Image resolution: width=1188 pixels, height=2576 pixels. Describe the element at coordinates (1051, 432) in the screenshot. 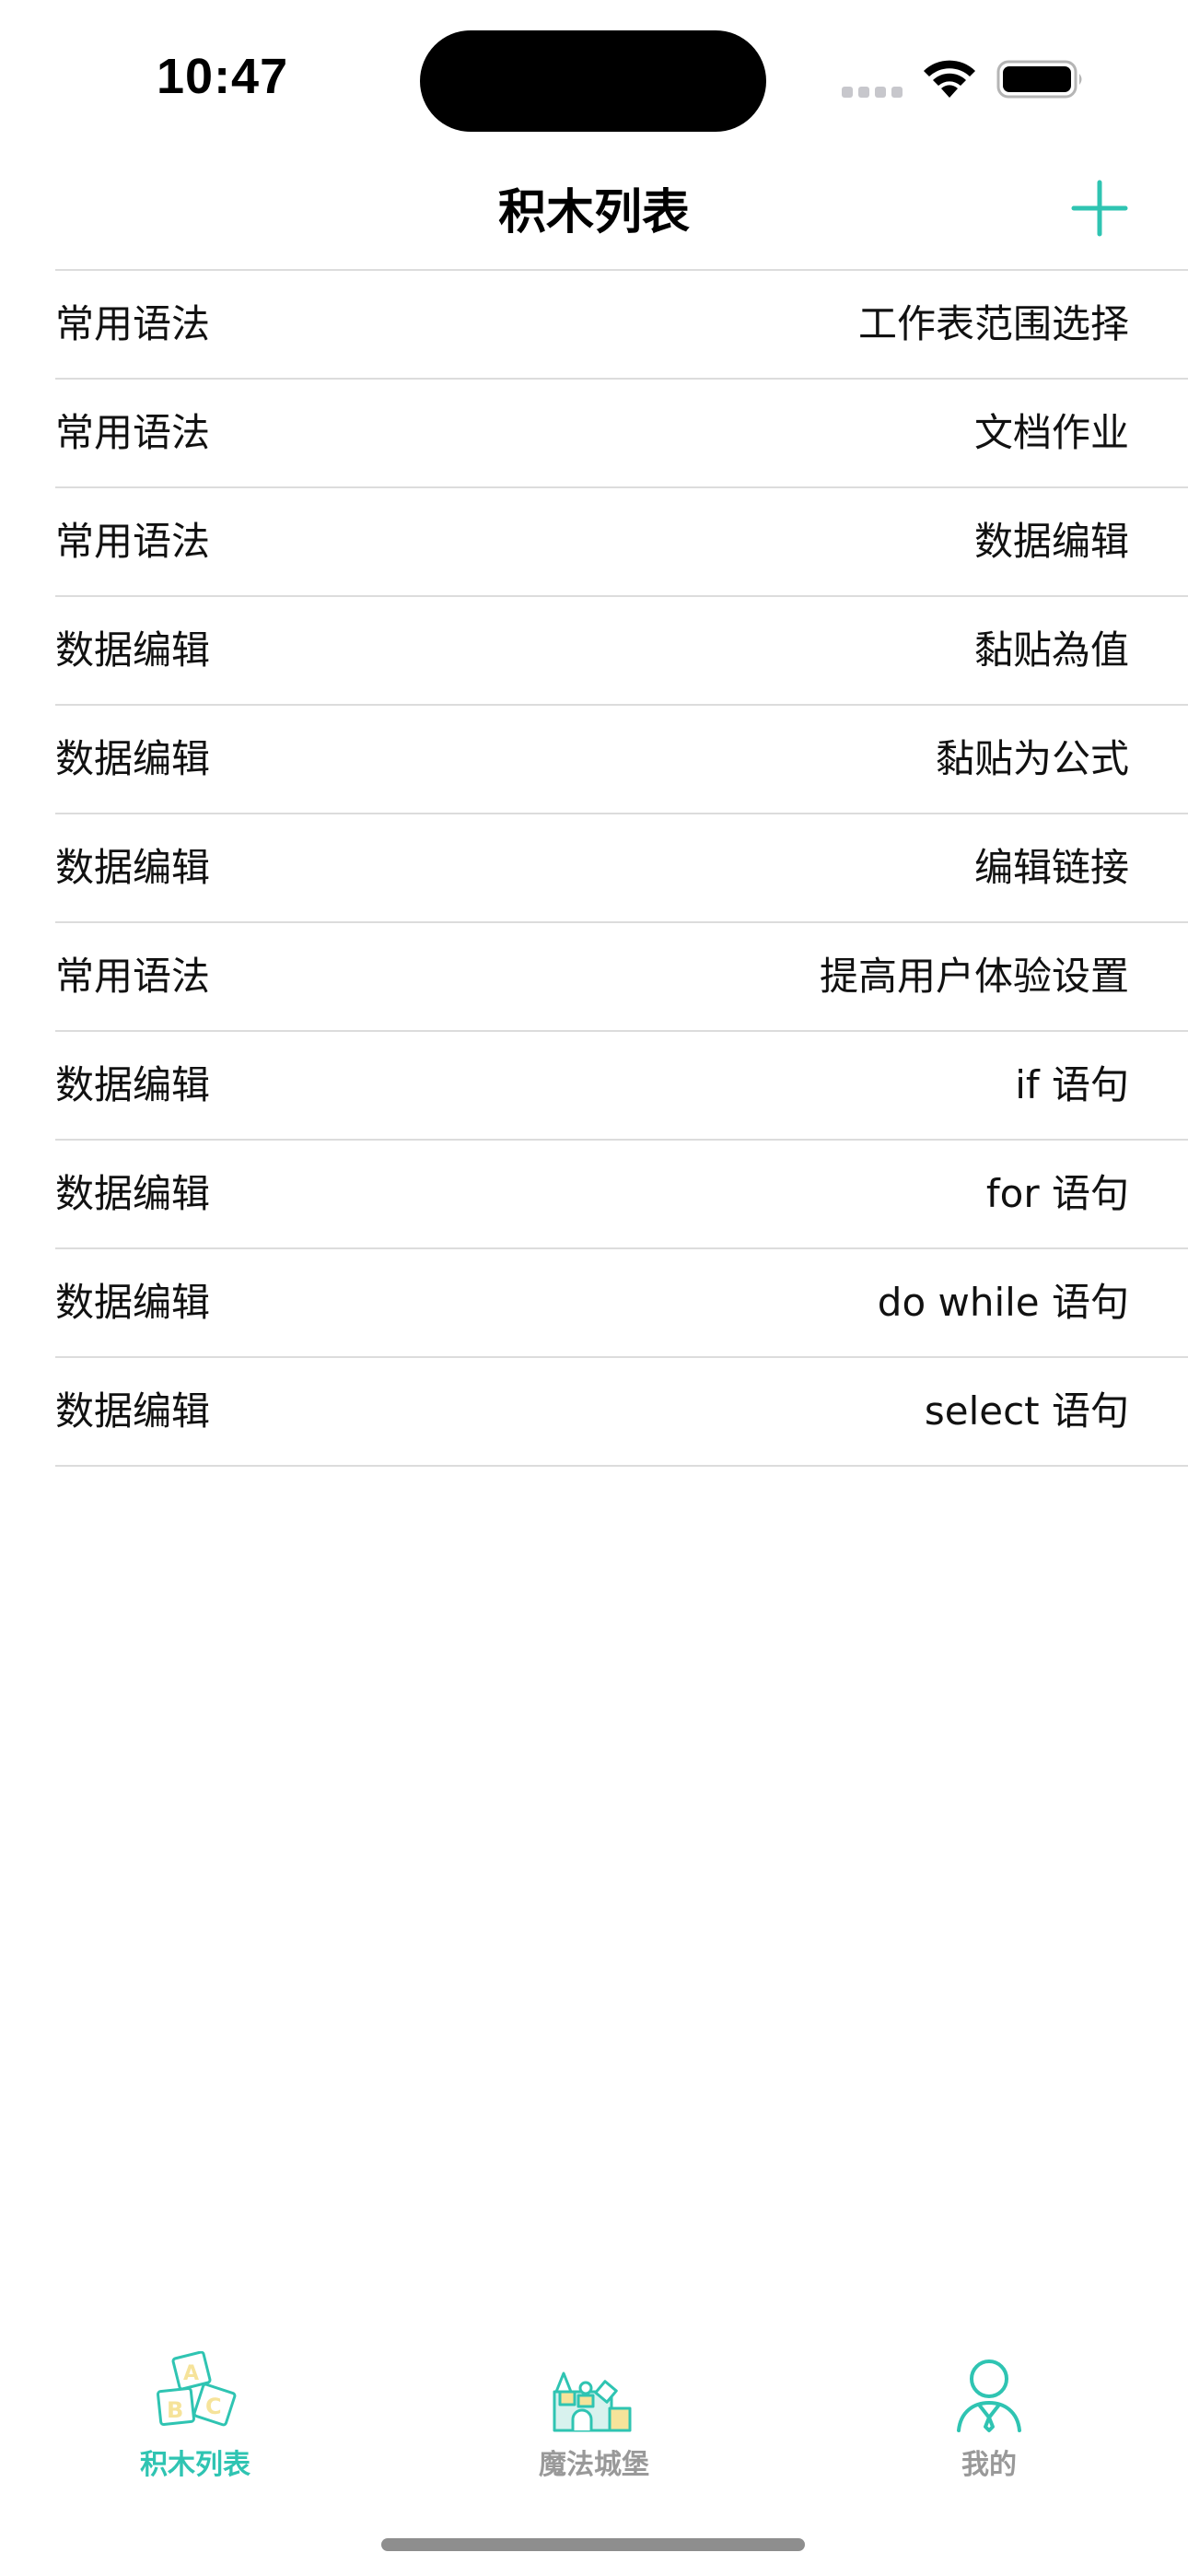

I see `item-name: 文档作业` at that location.